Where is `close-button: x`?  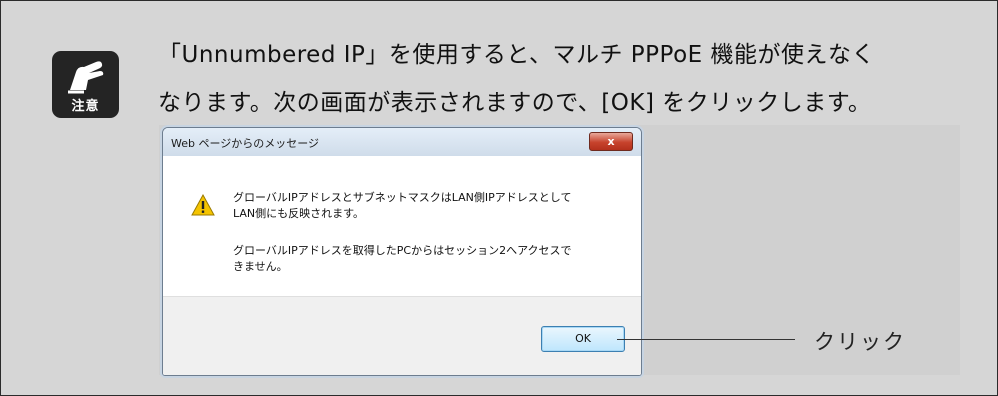 close-button: x is located at coordinates (611, 141).